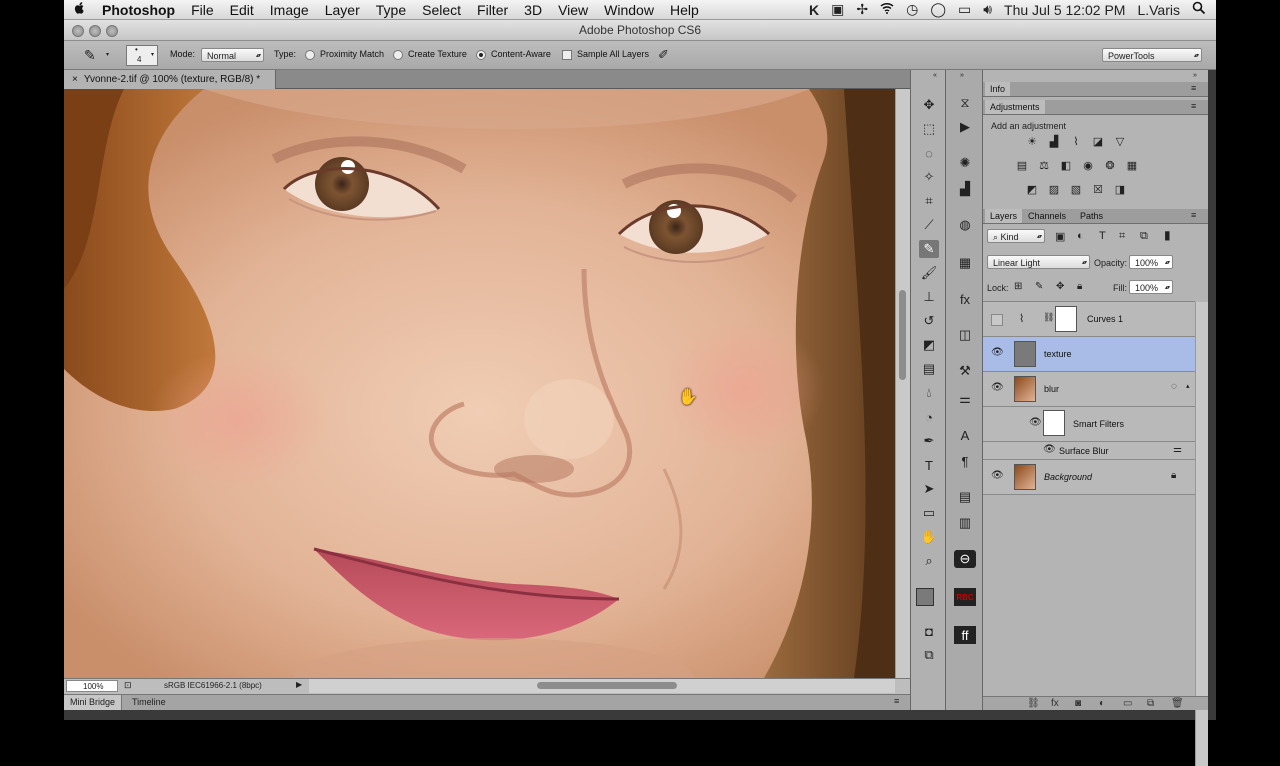 Image resolution: width=1280 pixels, height=766 pixels. Describe the element at coordinates (1022, 166) in the screenshot. I see `hue-saturation-icon: ▤` at that location.